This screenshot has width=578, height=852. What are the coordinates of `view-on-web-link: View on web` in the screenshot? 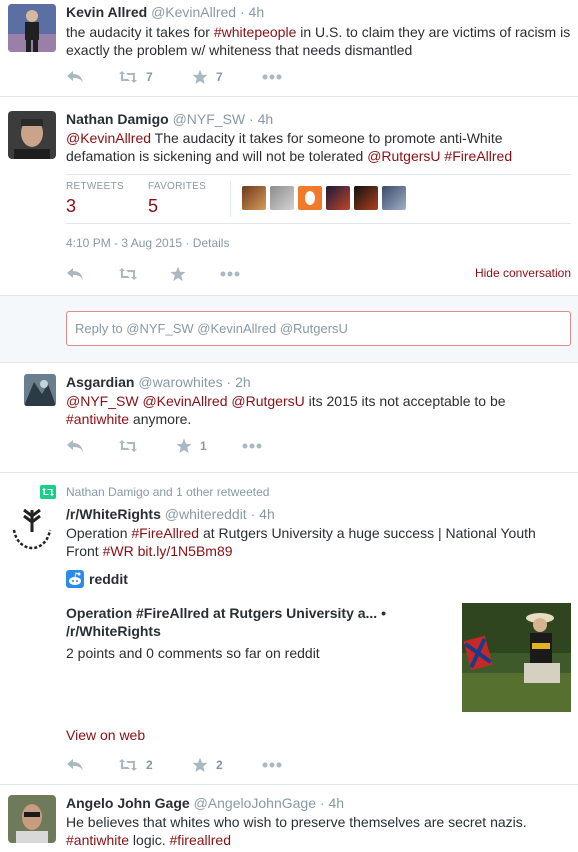 It's located at (105, 735).